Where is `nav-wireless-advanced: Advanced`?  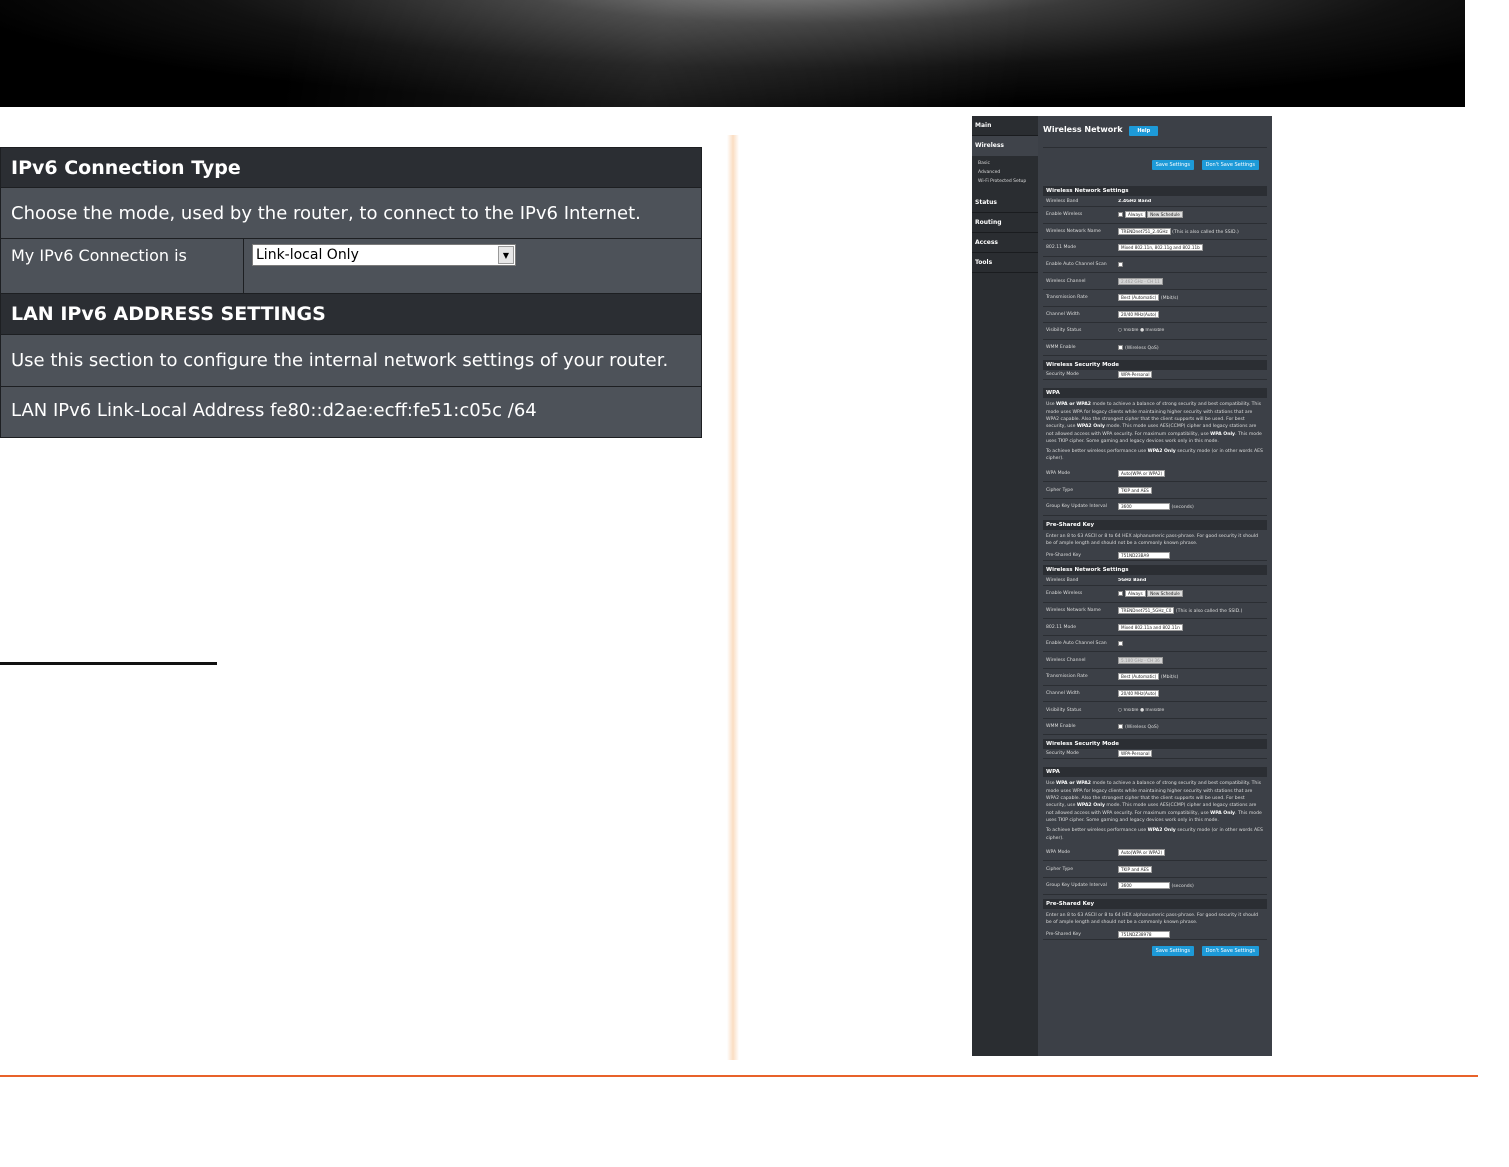 nav-wireless-advanced: Advanced is located at coordinates (1005, 173).